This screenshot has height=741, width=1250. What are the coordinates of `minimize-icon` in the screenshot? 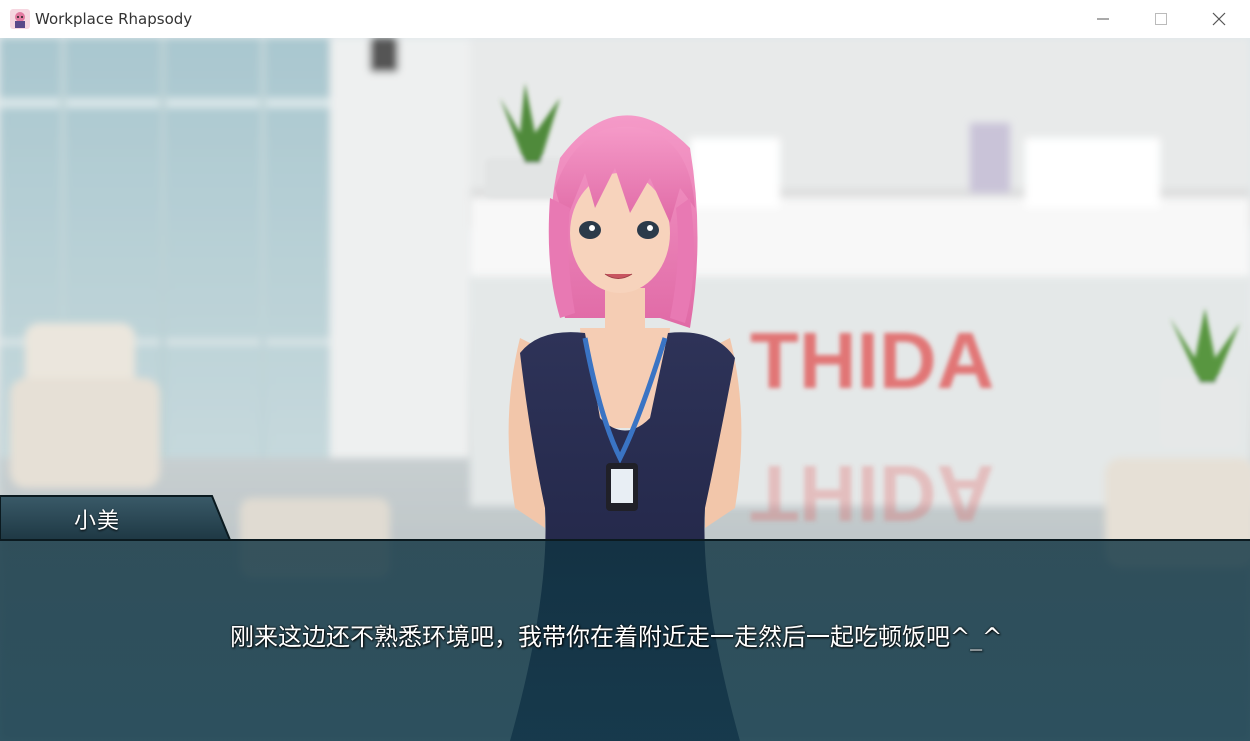 It's located at (1103, 19).